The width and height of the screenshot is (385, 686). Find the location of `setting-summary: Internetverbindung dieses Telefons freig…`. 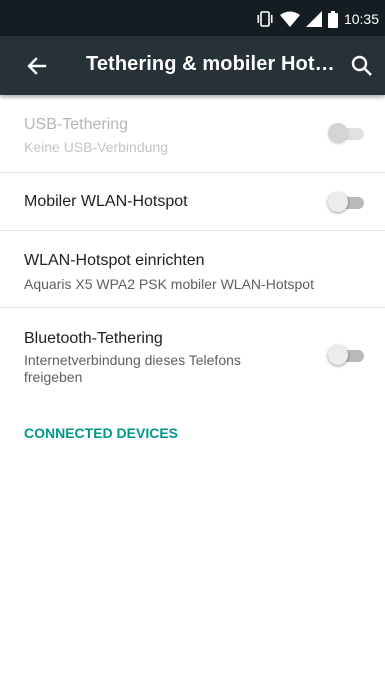

setting-summary: Internetverbindung dieses Telefons freig… is located at coordinates (132, 368).